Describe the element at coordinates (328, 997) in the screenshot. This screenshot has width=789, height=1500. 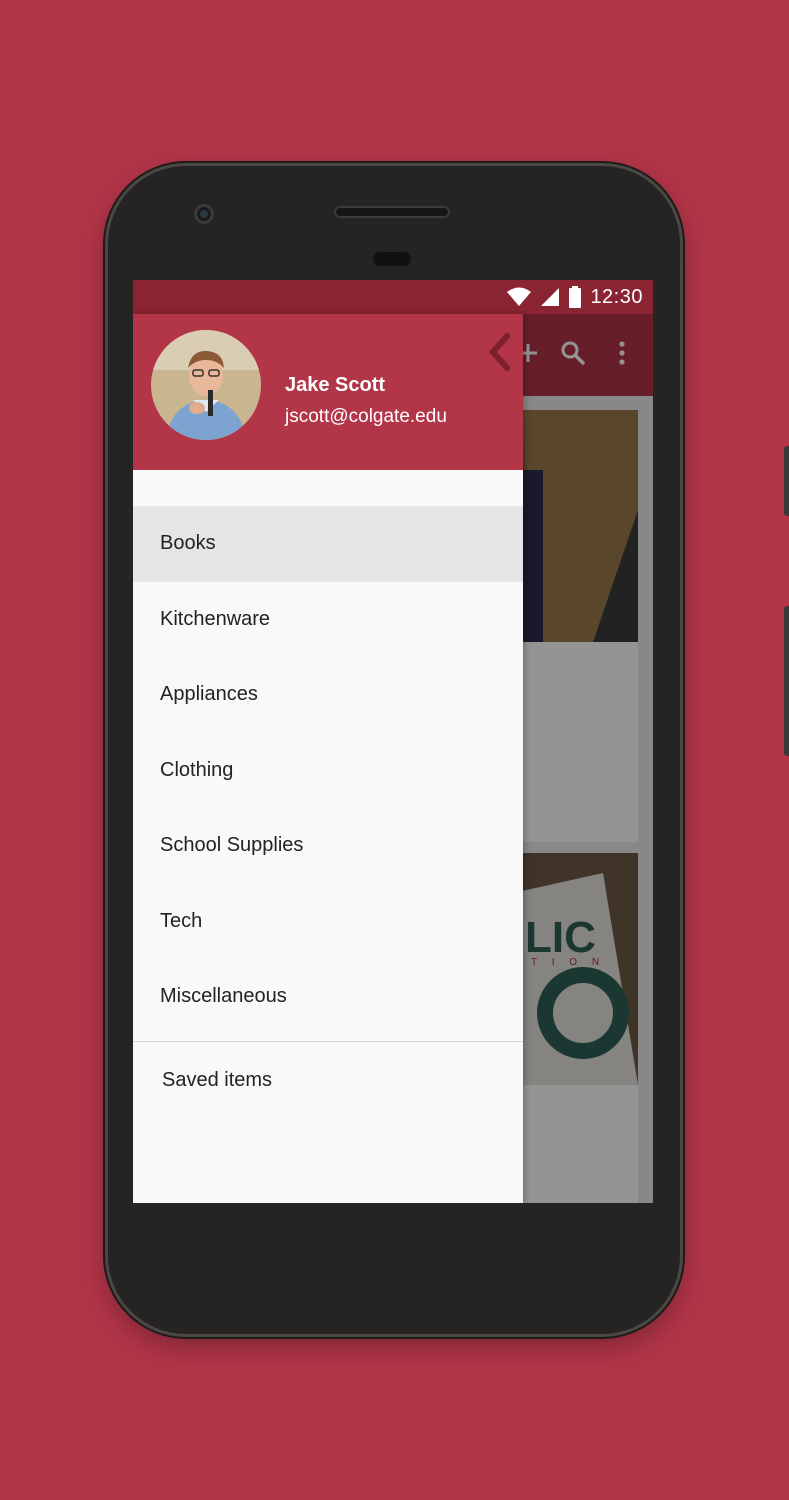
I see `menu-item-miscellaneous: Miscellaneous` at that location.